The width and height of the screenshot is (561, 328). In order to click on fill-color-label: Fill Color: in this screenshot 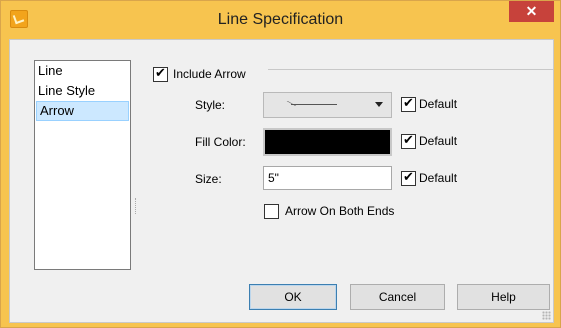, I will do `click(220, 142)`.